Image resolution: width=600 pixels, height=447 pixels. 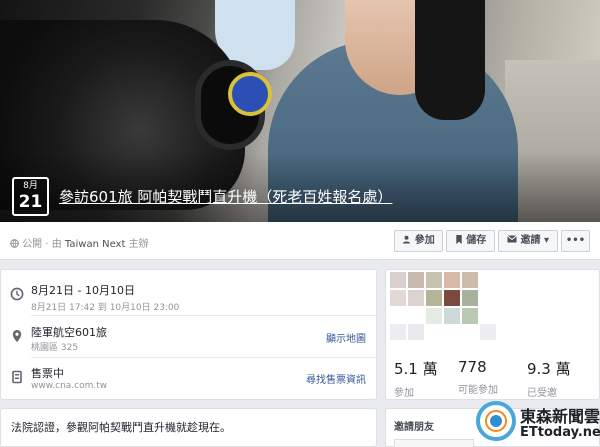 I want to click on find-tickets-link: 尋找售票資訊, so click(x=336, y=378).